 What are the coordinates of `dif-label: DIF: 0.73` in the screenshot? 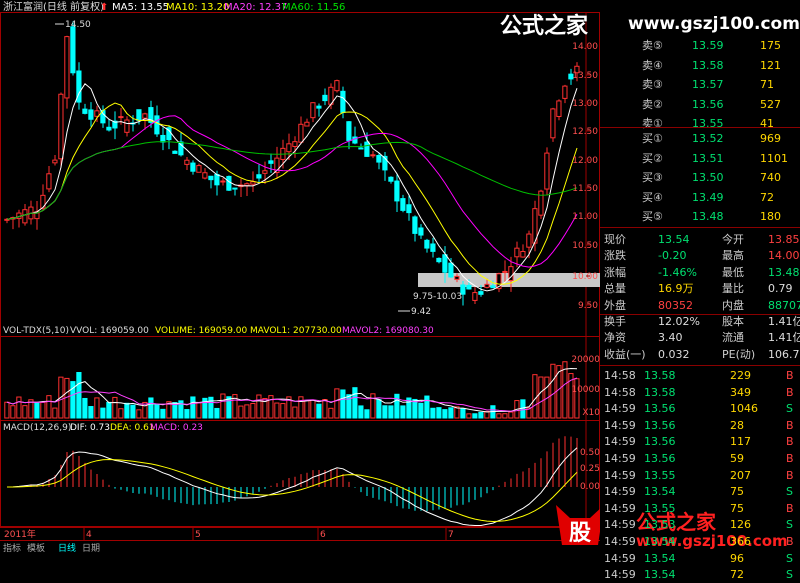 It's located at (90, 428).